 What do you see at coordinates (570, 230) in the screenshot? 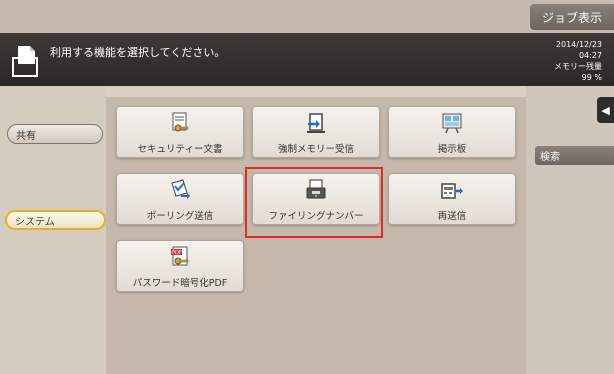
I see `side-panel` at bounding box center [570, 230].